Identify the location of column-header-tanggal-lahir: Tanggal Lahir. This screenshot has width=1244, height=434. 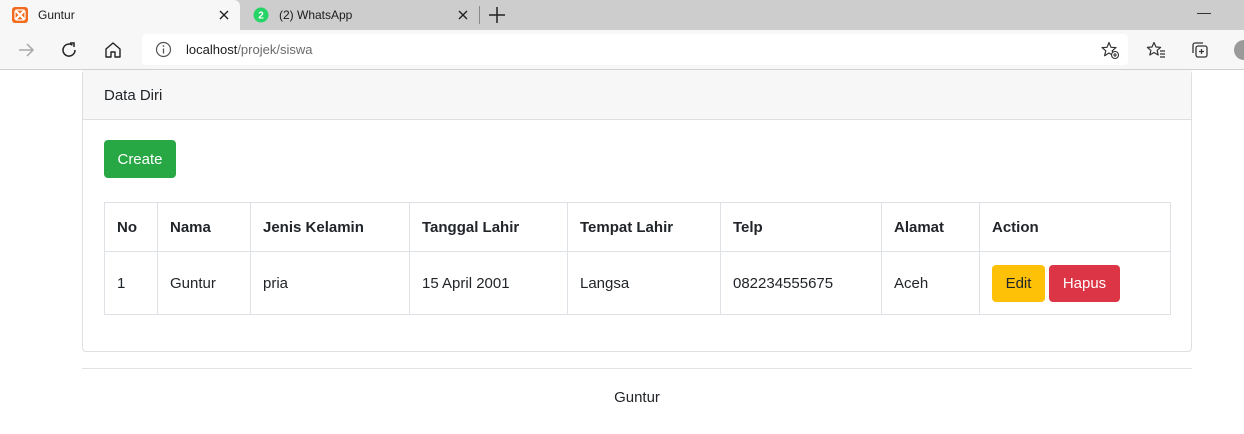
(488, 227).